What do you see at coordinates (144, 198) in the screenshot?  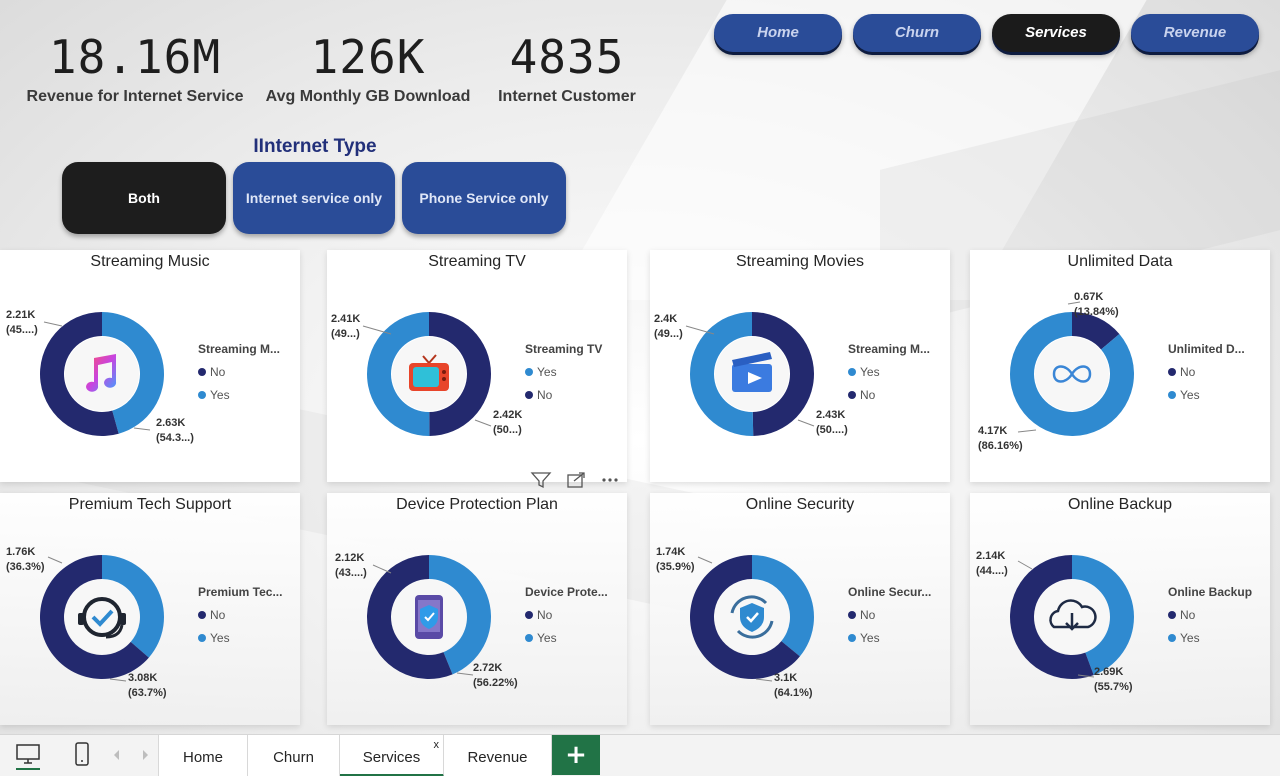 I see `slicer-option-both: Both` at bounding box center [144, 198].